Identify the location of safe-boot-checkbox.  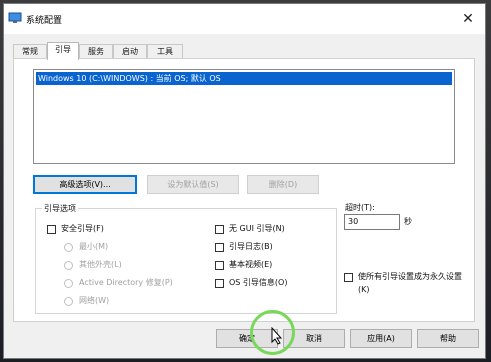
(51, 229).